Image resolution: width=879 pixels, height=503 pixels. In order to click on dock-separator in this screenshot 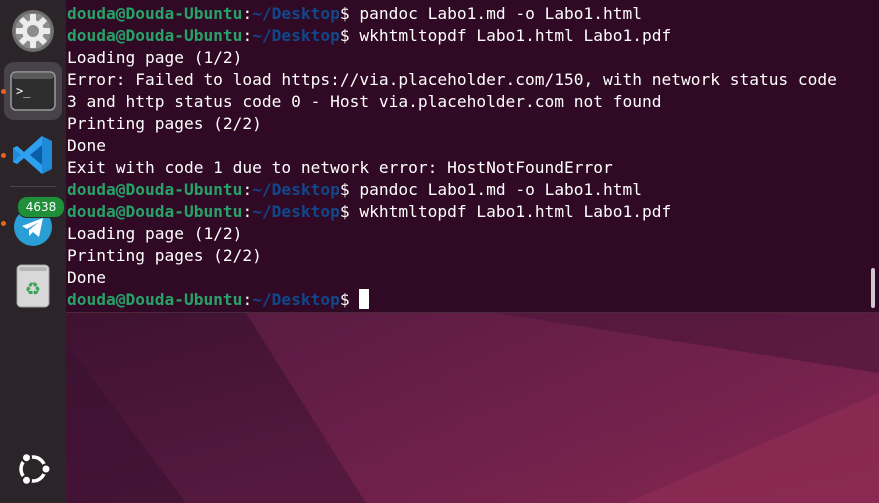, I will do `click(33, 186)`.